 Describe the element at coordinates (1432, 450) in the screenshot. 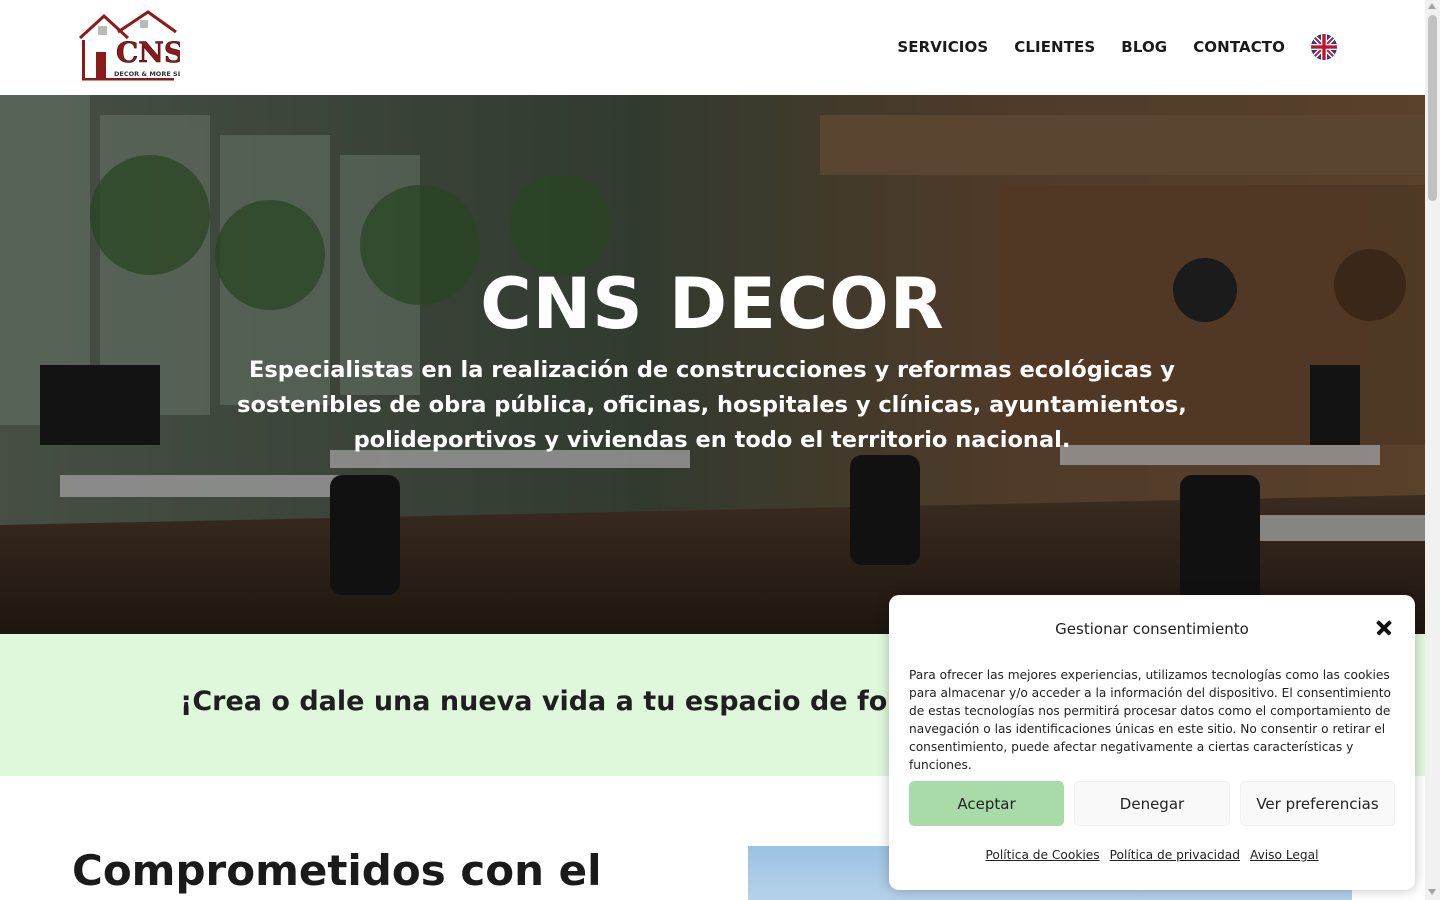

I see `page-scrollbar` at that location.